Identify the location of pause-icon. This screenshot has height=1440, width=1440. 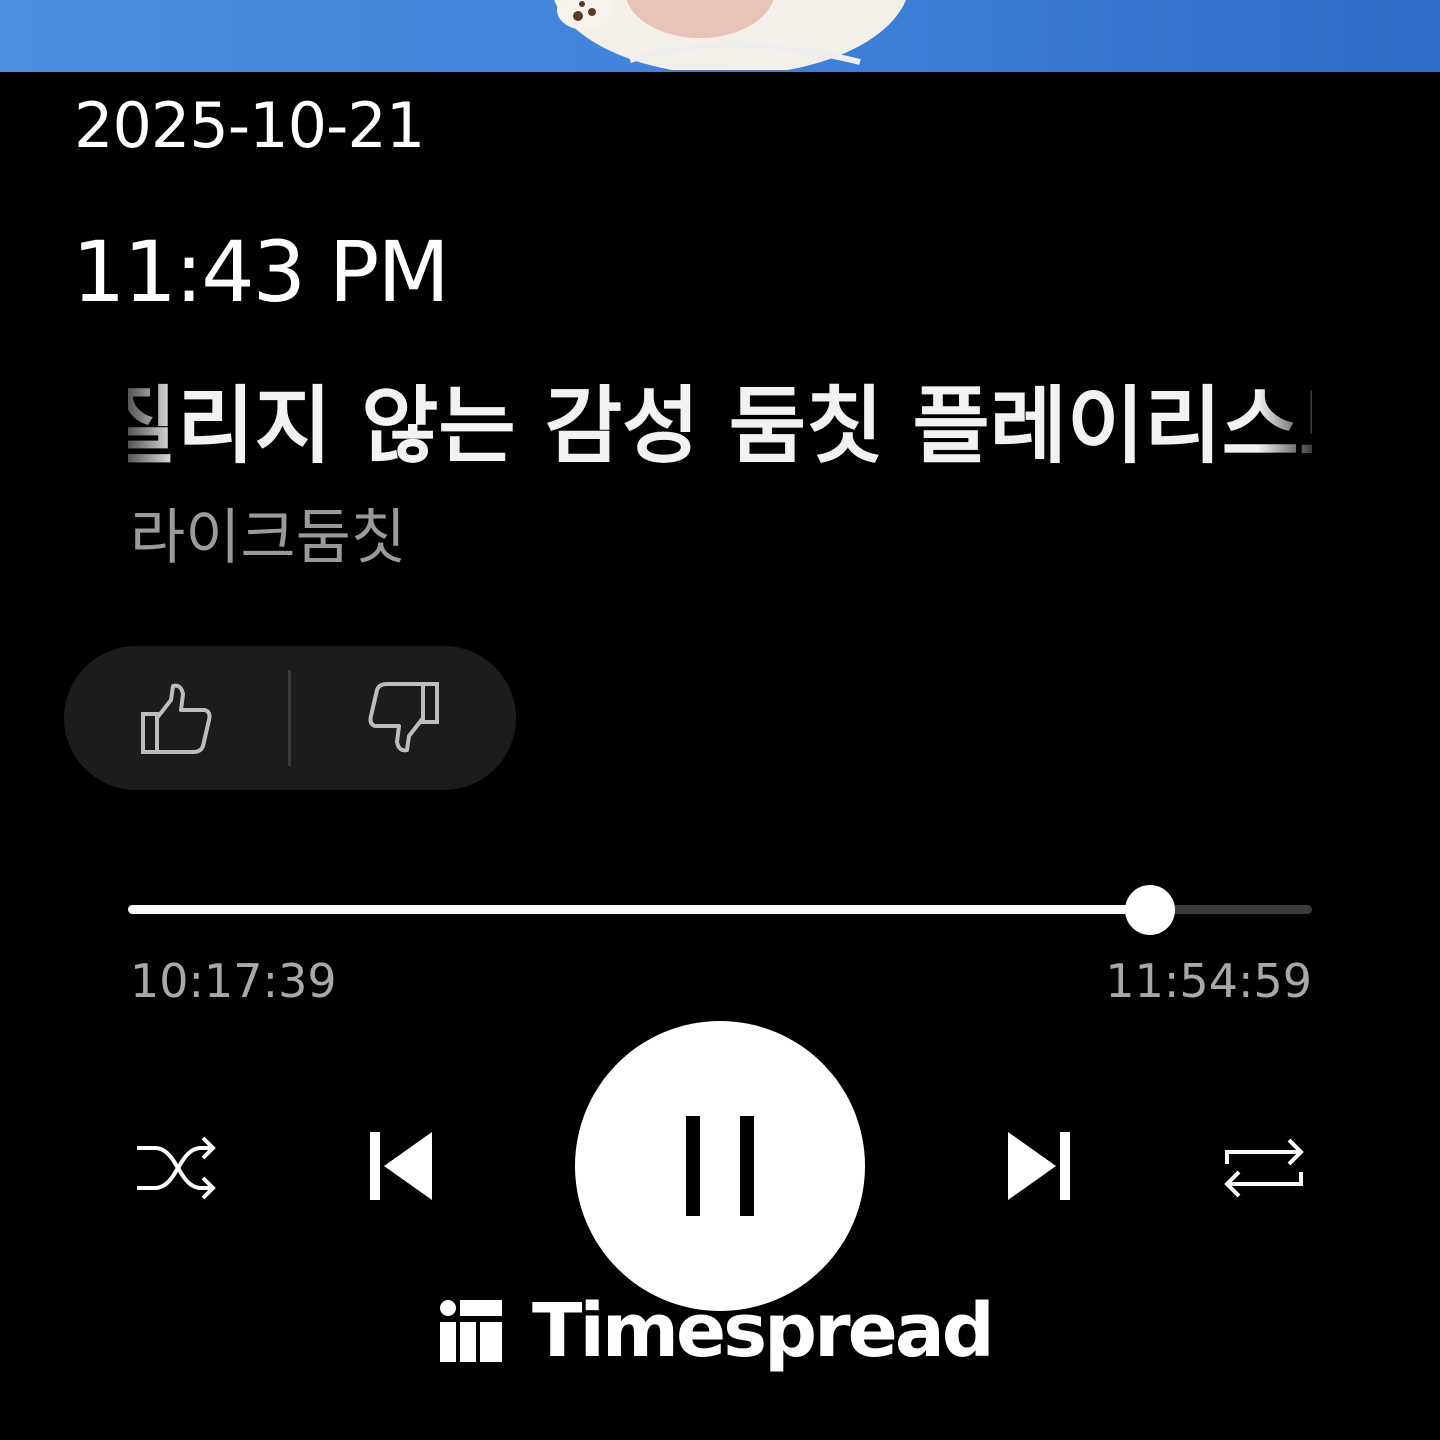
(720, 1166).